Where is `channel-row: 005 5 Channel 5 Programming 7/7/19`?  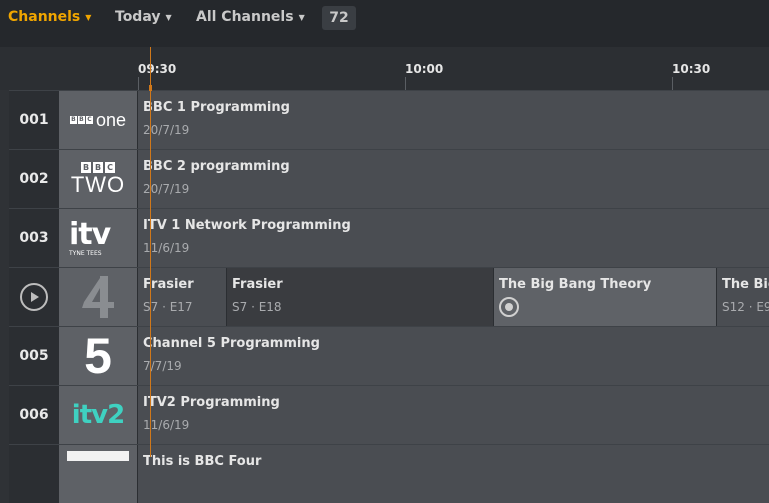 channel-row: 005 5 Channel 5 Programming 7/7/19 is located at coordinates (389, 355).